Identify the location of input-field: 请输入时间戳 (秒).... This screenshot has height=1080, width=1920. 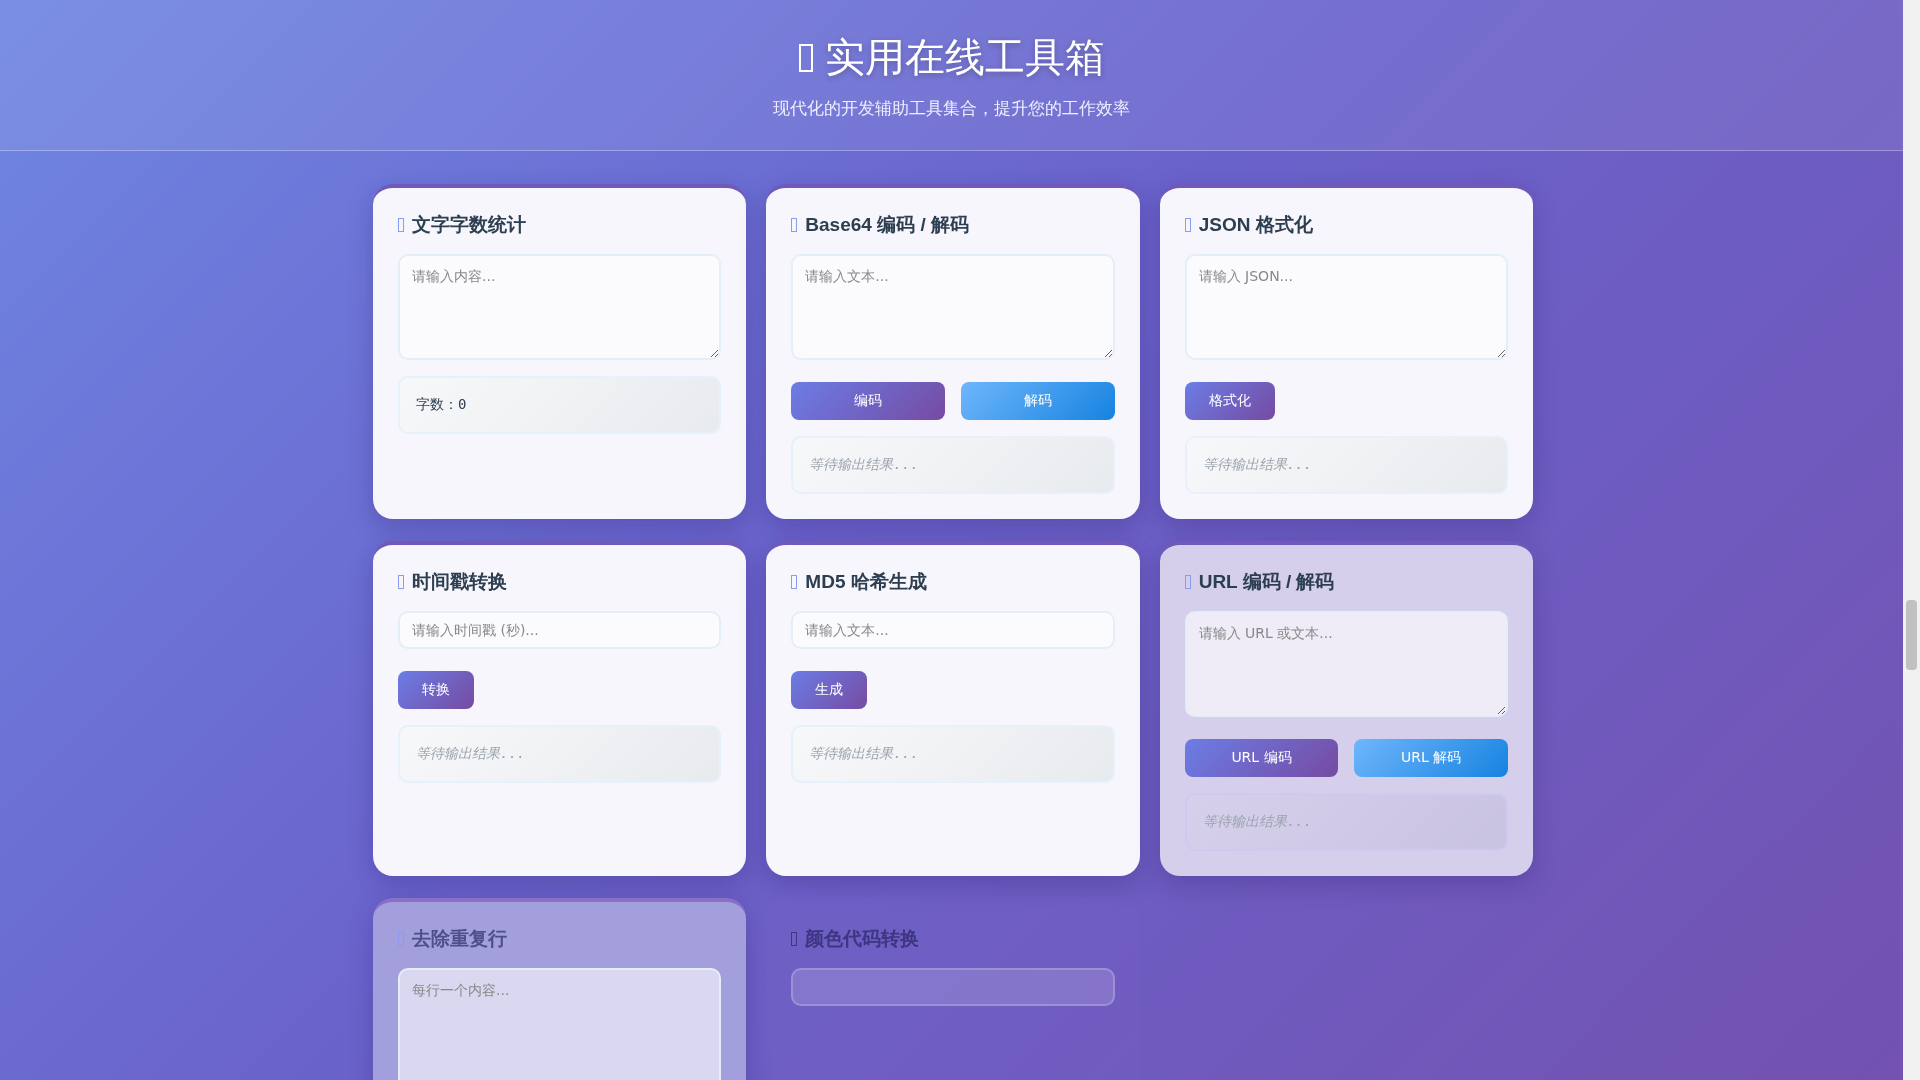
(560, 630).